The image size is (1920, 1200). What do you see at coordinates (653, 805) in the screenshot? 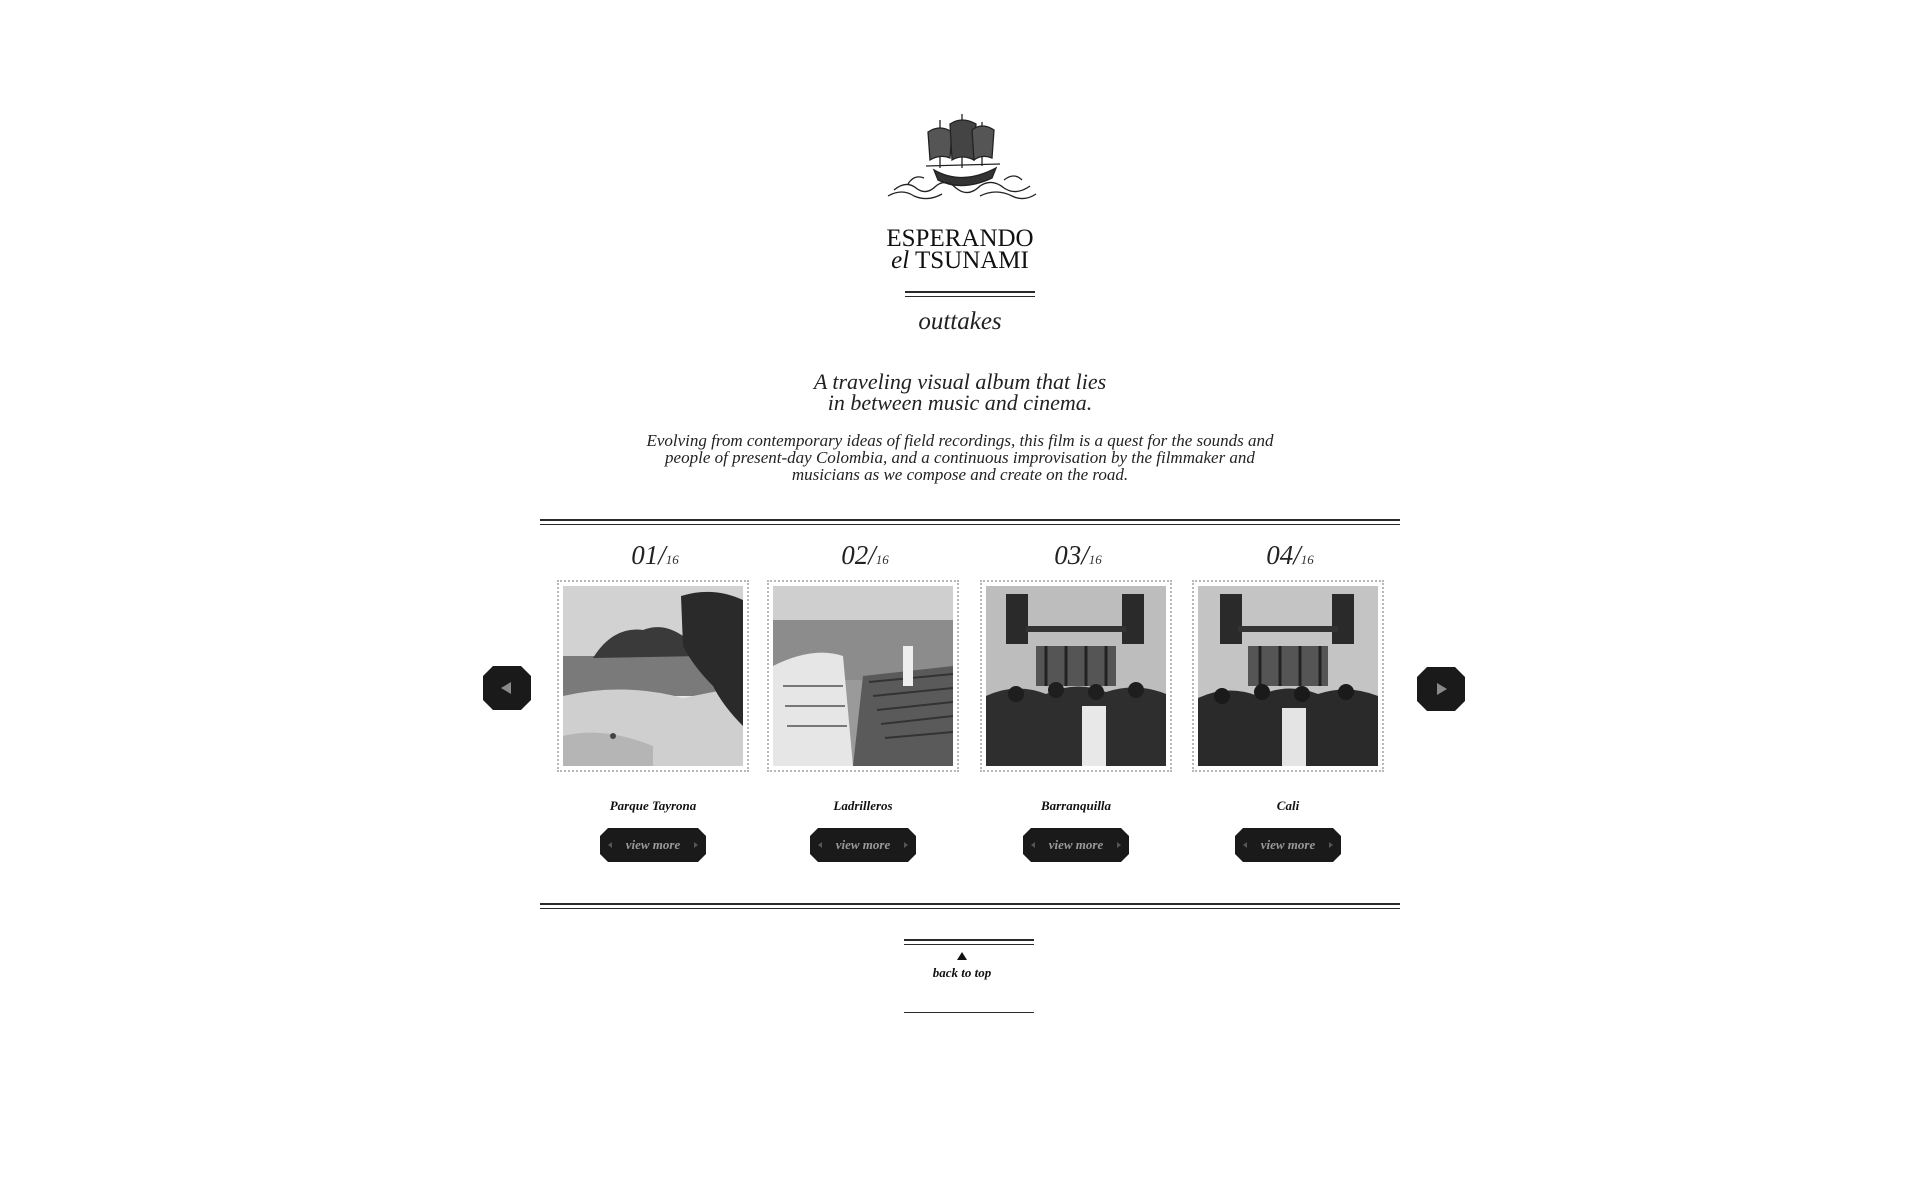
I see `place-name: Parque Tayrona` at bounding box center [653, 805].